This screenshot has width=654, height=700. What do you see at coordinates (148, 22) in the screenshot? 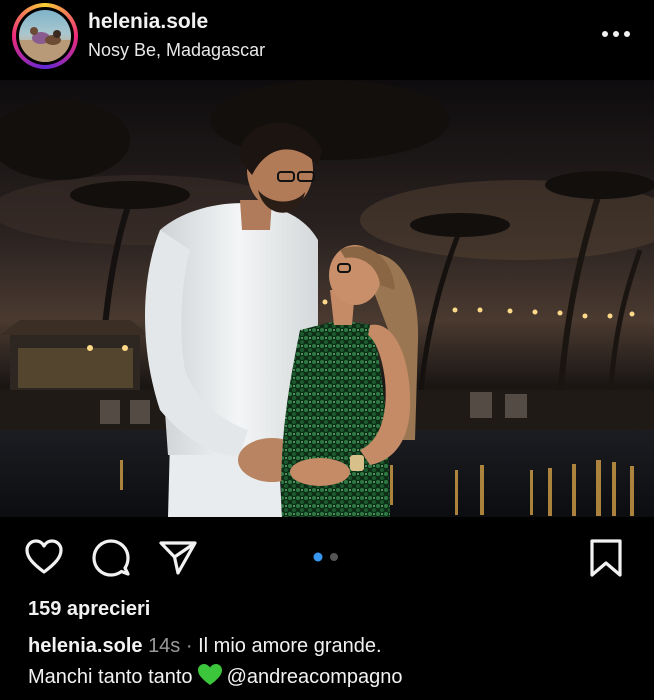
I see `post-username: helenia.sole` at bounding box center [148, 22].